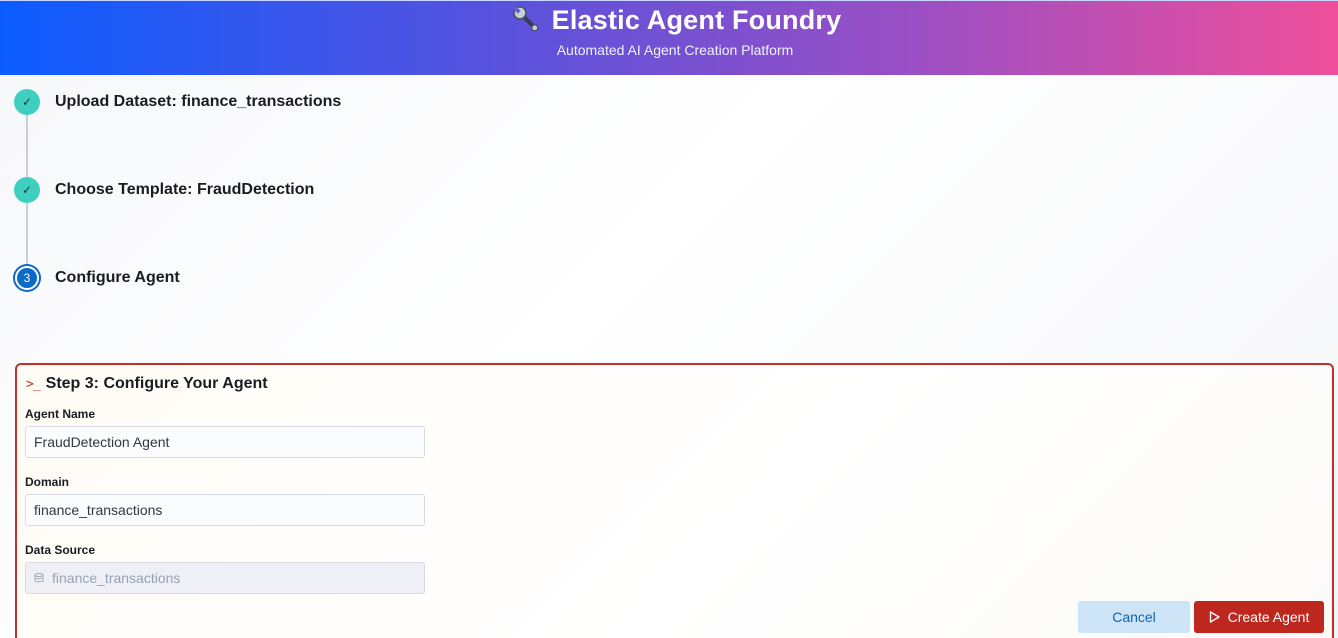 This screenshot has height=638, width=1338. I want to click on step-choose-template: ✓ Choose Template: FraudDetection, so click(164, 190).